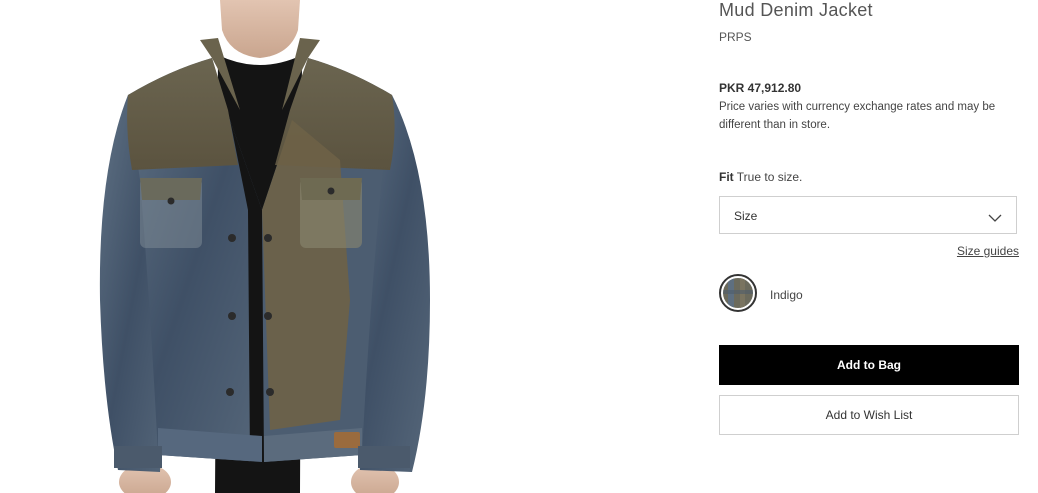  I want to click on product-brand: PRPS, so click(735, 37).